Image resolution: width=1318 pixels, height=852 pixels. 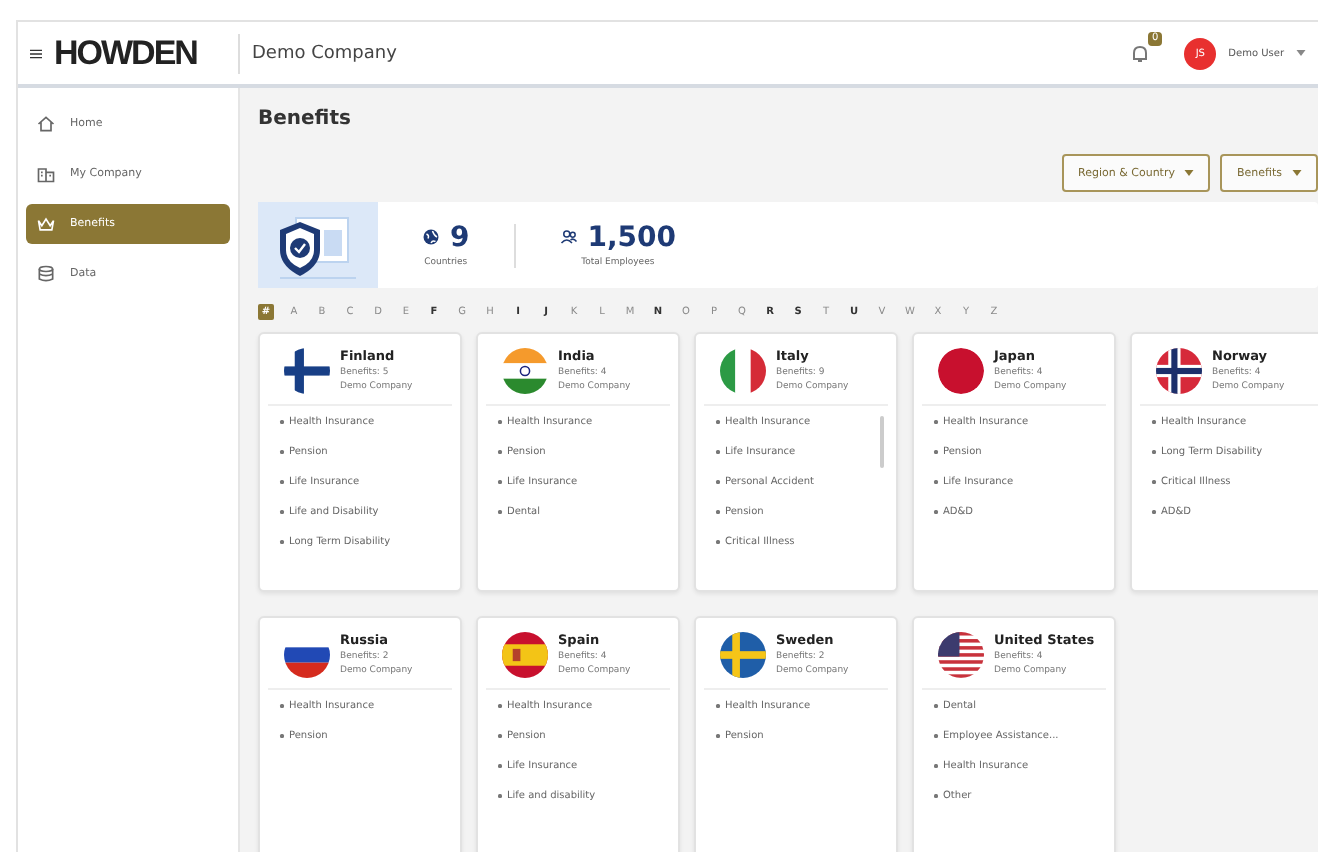 What do you see at coordinates (46, 174) in the screenshot?
I see `building-icon` at bounding box center [46, 174].